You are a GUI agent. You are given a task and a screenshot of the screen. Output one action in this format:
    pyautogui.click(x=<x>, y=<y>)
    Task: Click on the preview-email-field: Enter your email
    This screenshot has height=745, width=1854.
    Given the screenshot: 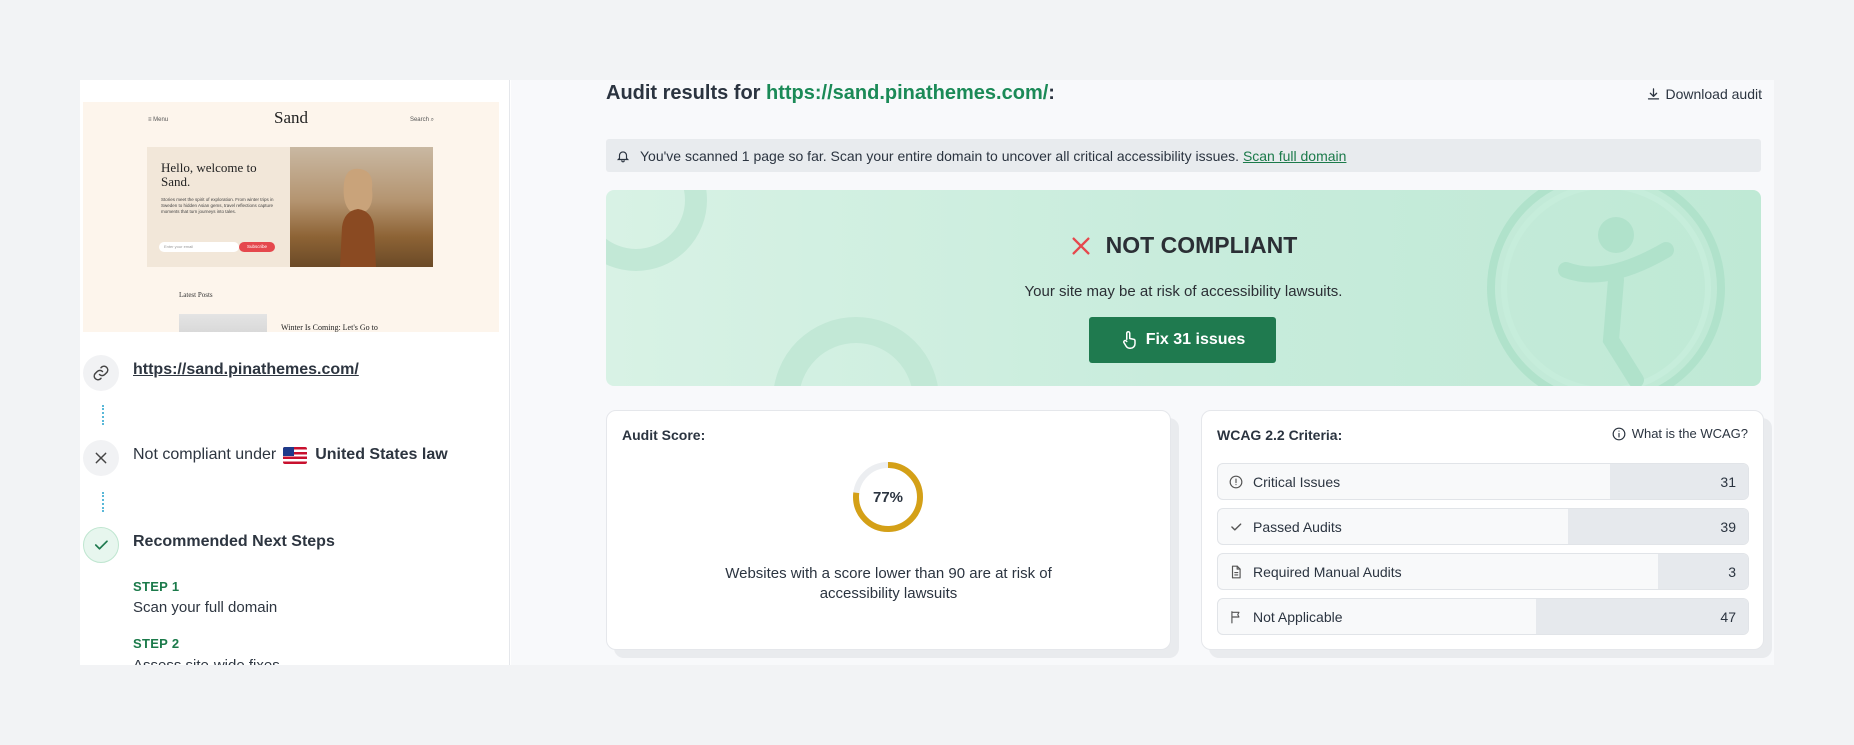 What is the action you would take?
    pyautogui.click(x=199, y=247)
    